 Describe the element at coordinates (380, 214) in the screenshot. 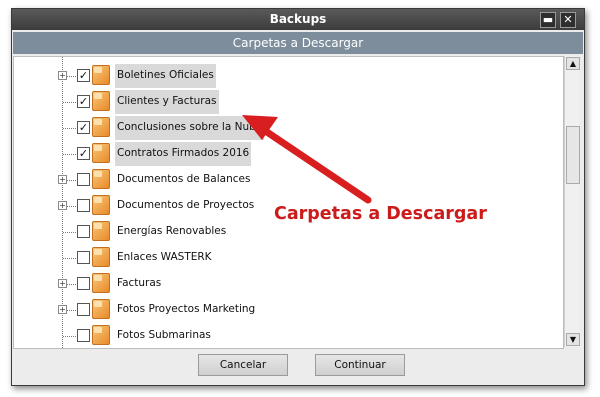

I see `annotation-label: Carpetas a Descargar` at that location.